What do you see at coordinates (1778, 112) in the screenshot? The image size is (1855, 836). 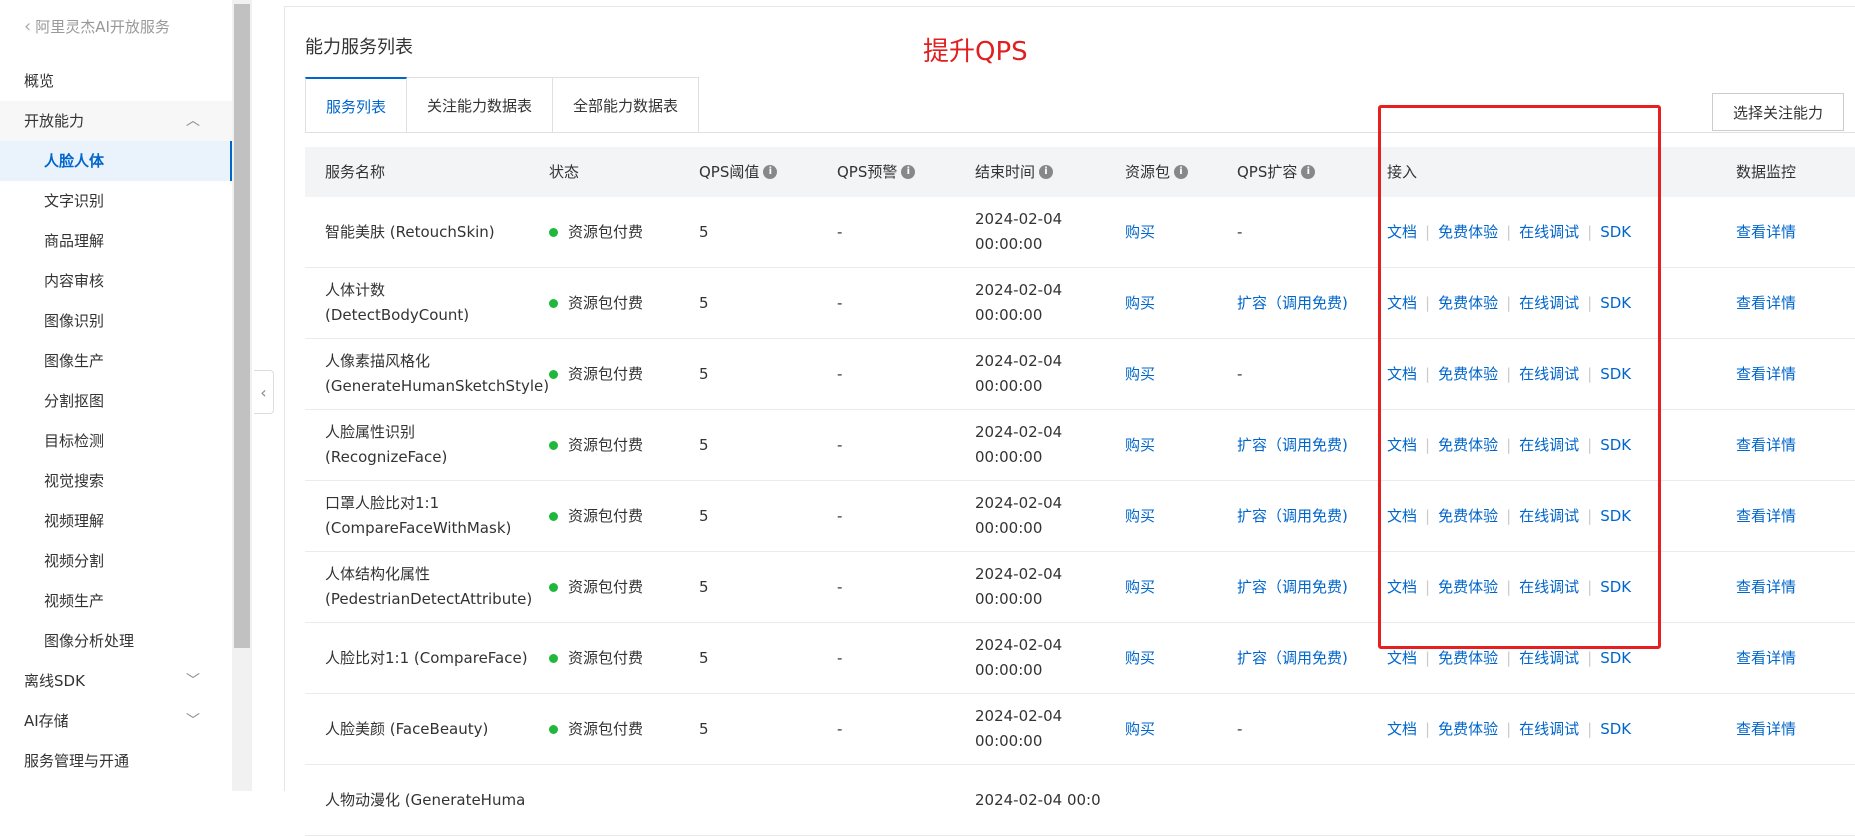 I see `select-followed-button: 选择关注能力` at bounding box center [1778, 112].